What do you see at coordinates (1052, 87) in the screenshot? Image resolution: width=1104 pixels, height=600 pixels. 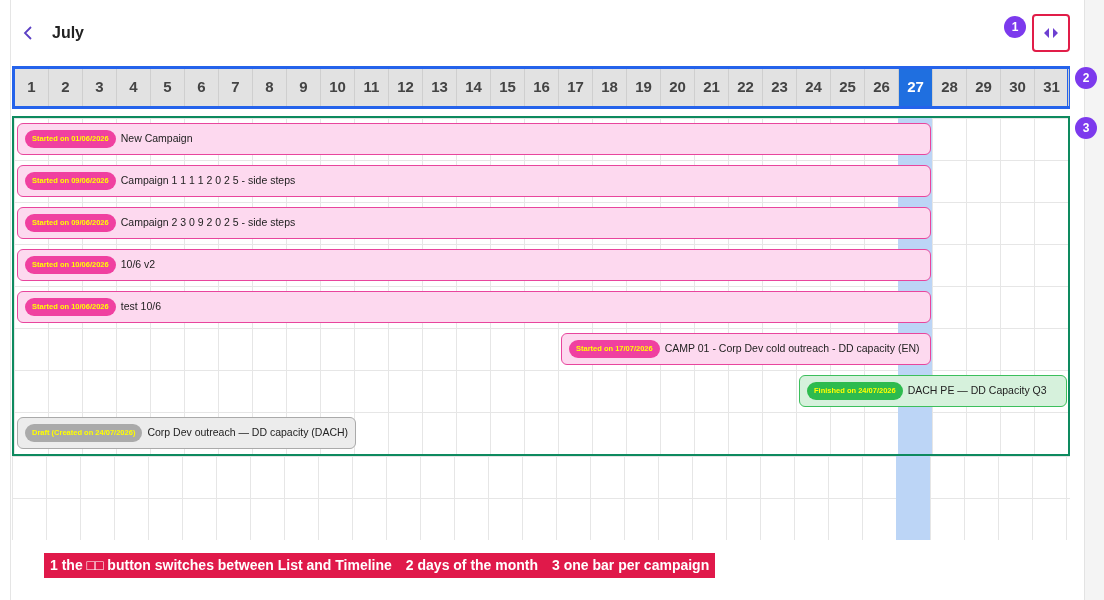 I see `day-header: 31` at bounding box center [1052, 87].